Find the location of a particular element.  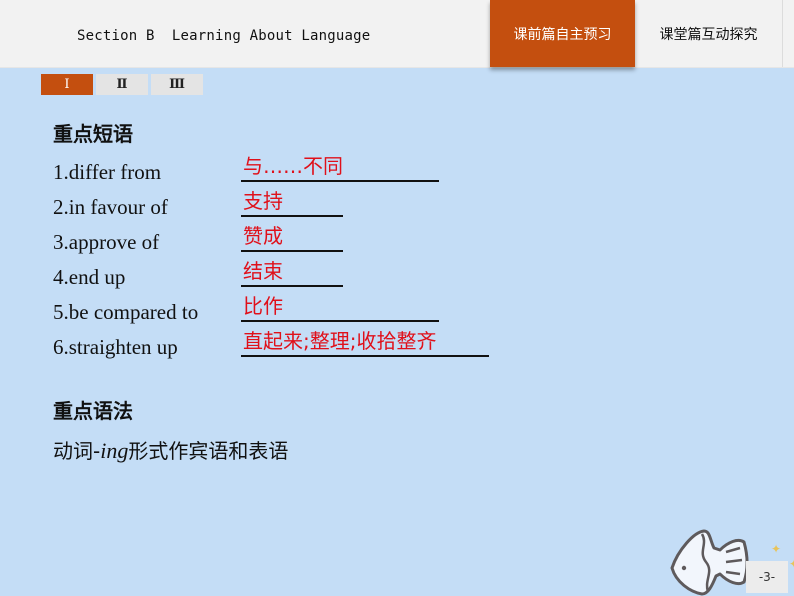

tab-in-class-exploration: 课堂篇互动探究 is located at coordinates (709, 33).